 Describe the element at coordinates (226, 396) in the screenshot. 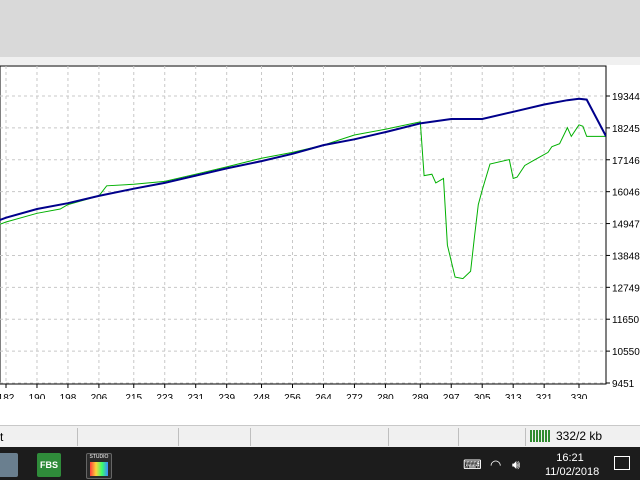

I see `x-tick-label: 239` at that location.